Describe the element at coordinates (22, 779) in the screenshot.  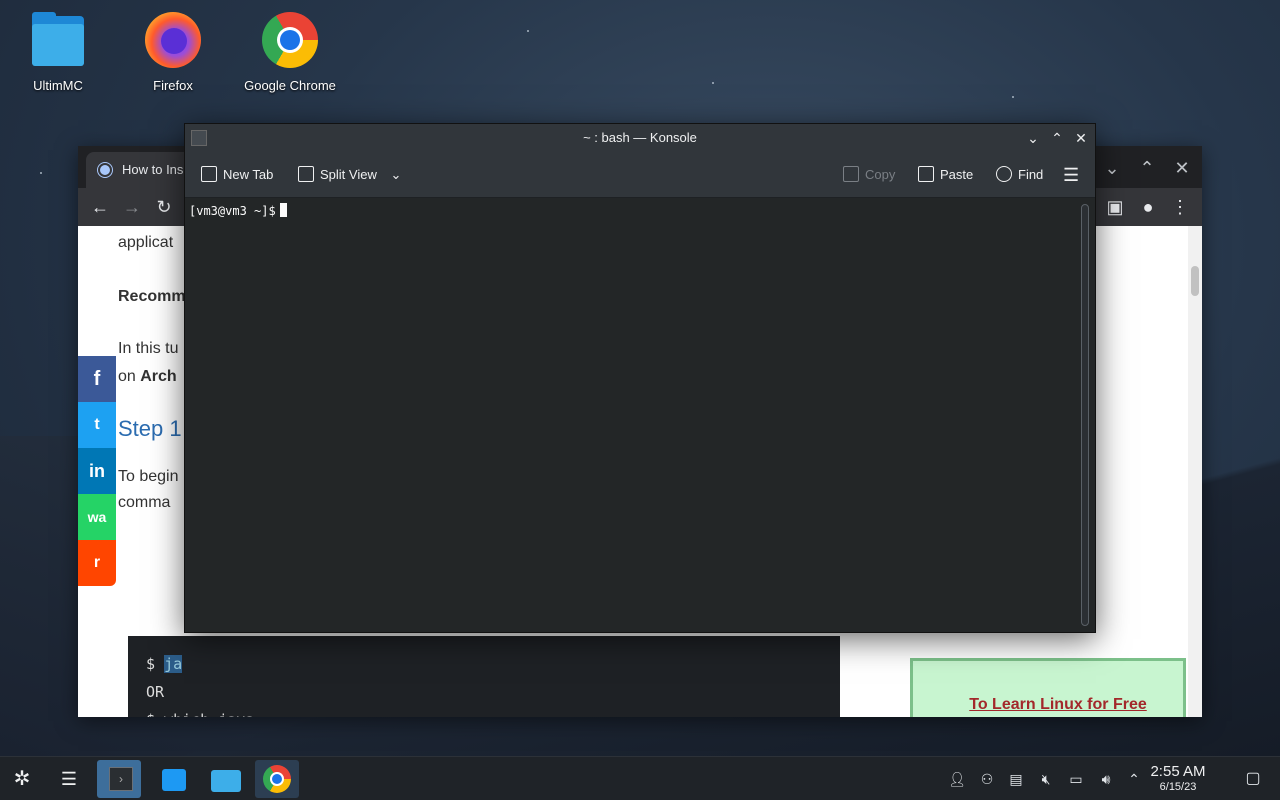
I see `application-launcher-icon: ✲` at that location.